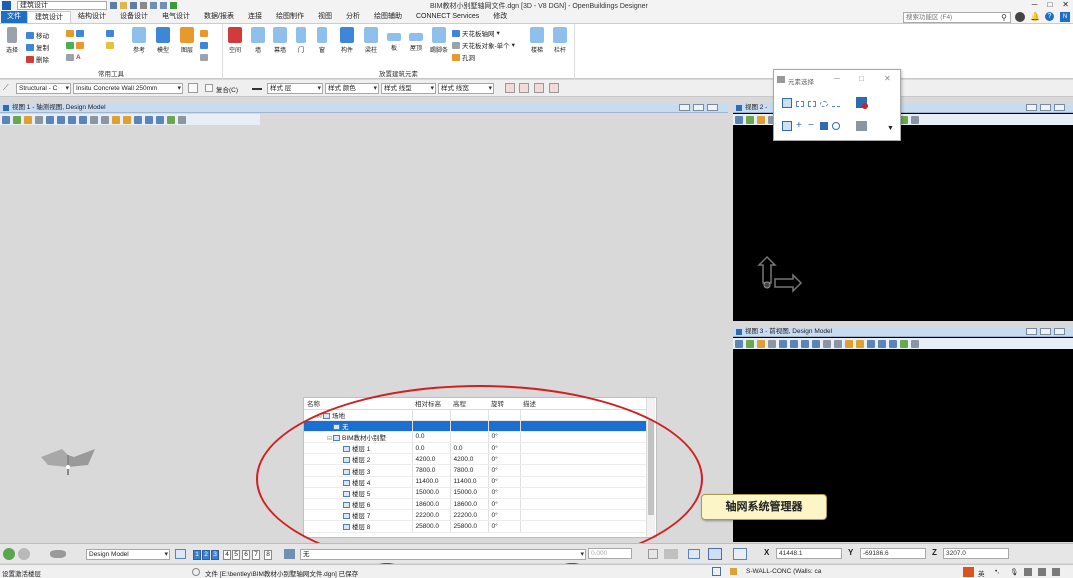 This screenshot has height=578, width=1073. I want to click on ceiling-grid-button: 天花板轴网 ▾, so click(476, 33).